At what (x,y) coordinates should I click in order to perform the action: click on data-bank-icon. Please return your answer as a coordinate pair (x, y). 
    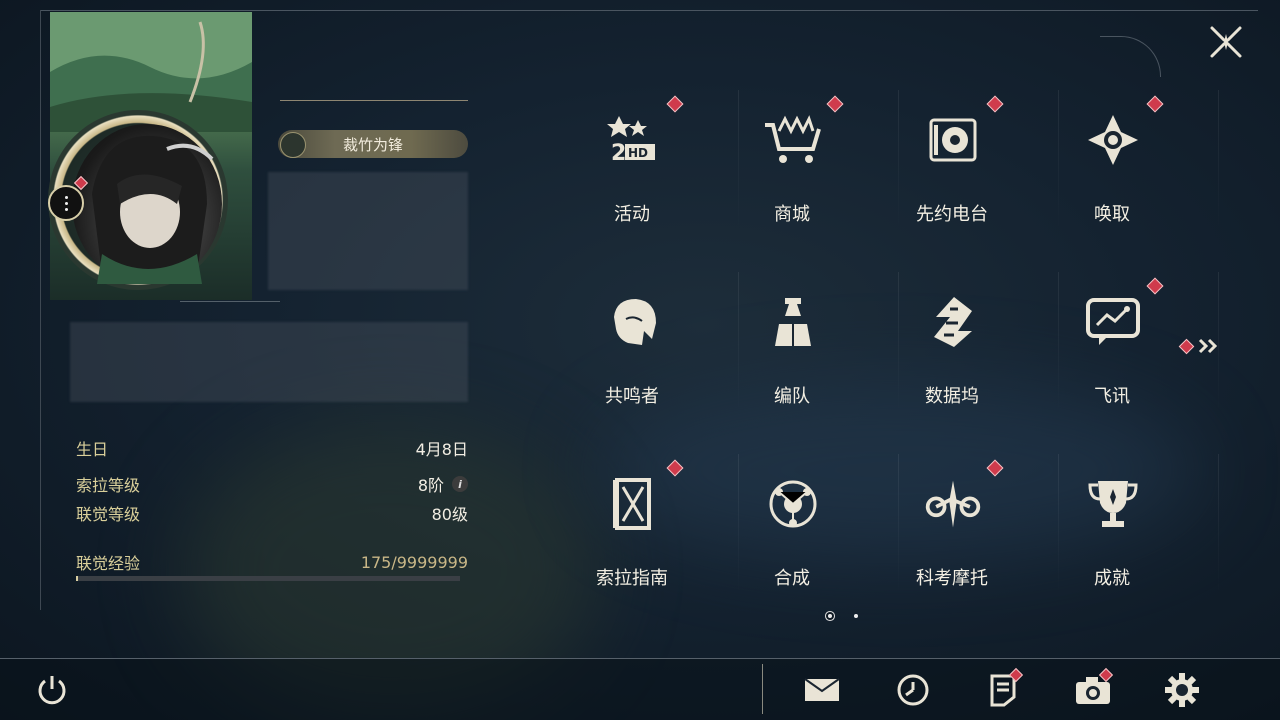
    Looking at the image, I should click on (953, 322).